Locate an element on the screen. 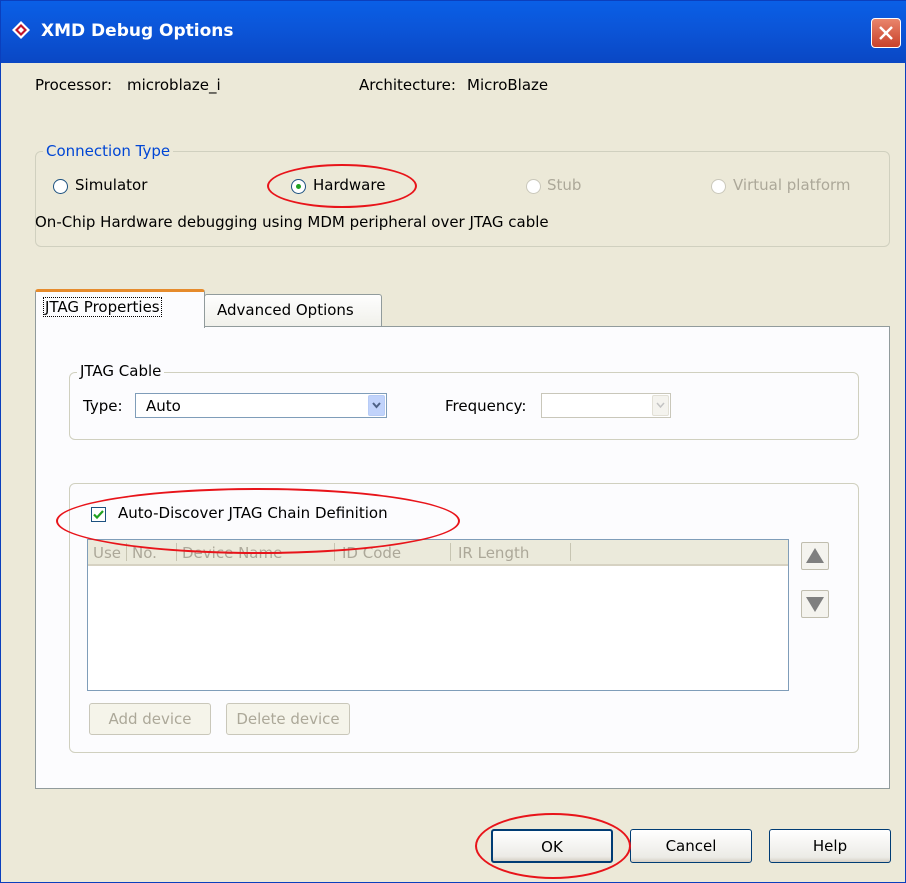 The height and width of the screenshot is (883, 906). connection-type-legend: Connection Type is located at coordinates (108, 151).